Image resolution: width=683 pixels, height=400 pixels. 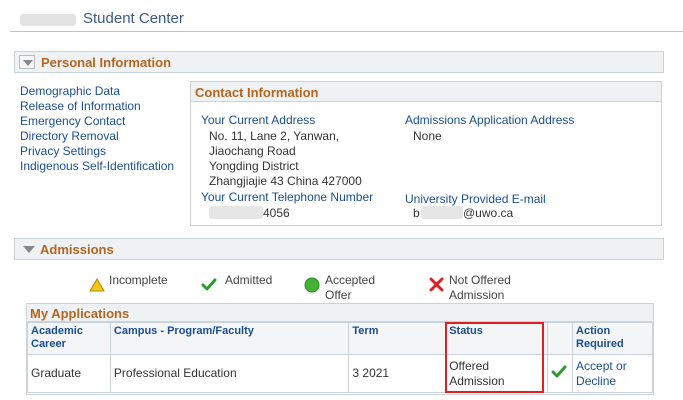 I want to click on column-academic-career: Academic Career, so click(x=69, y=338).